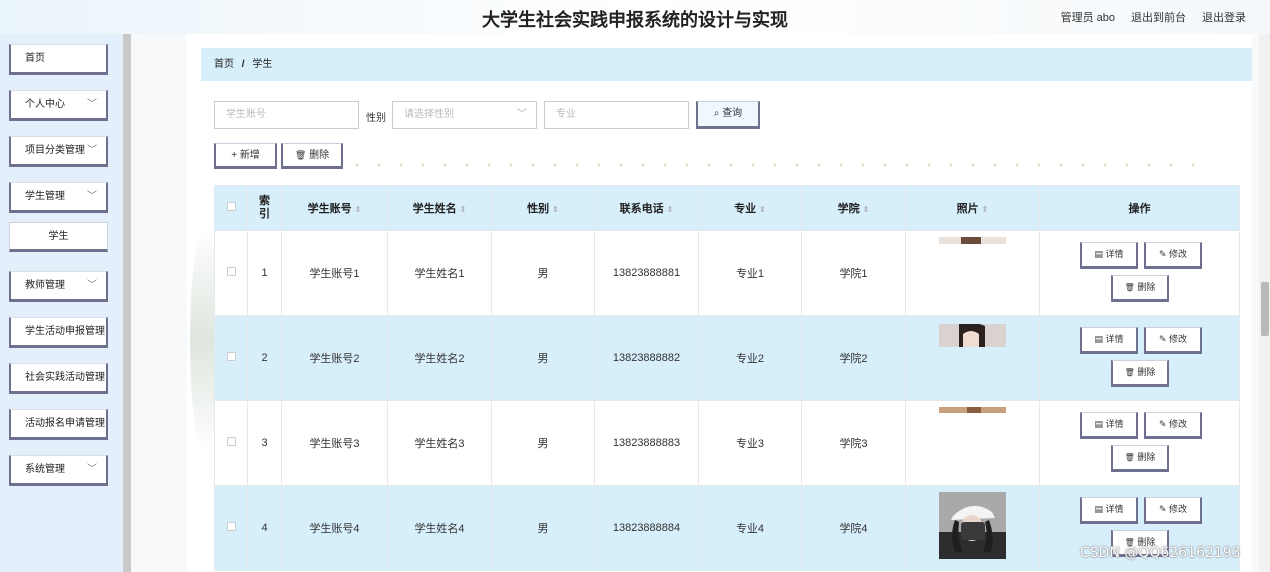 This screenshot has width=1270, height=572. I want to click on sidebar-item-label: 活动报名申请管理, so click(65, 423).